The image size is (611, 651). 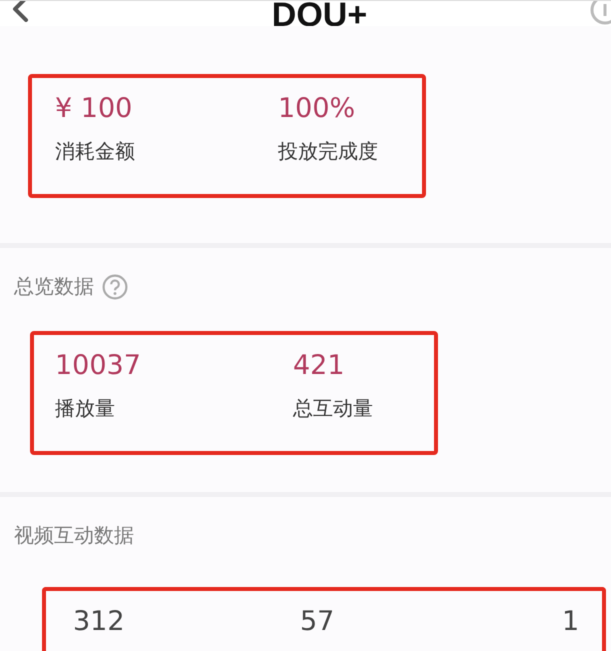 What do you see at coordinates (93, 109) in the screenshot?
I see `metric-value: ¥ 100` at bounding box center [93, 109].